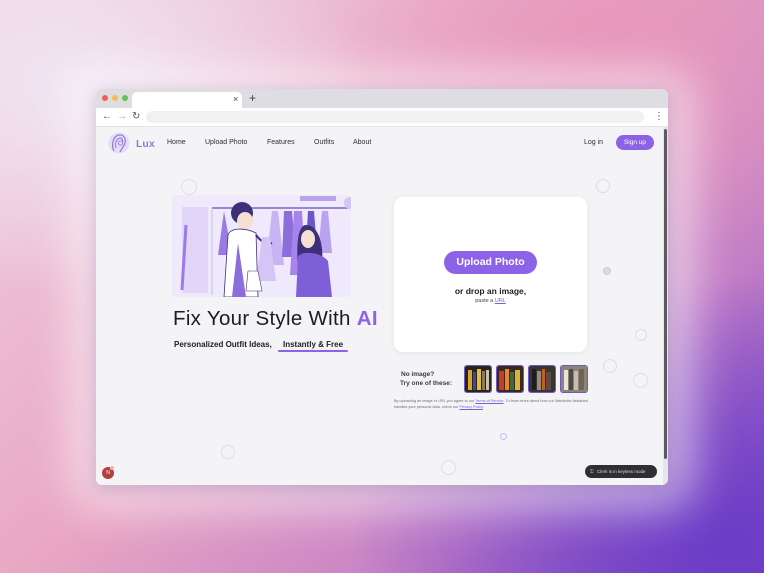 The height and width of the screenshot is (573, 764). Describe the element at coordinates (382, 98) in the screenshot. I see `tab-bar: × +` at that location.